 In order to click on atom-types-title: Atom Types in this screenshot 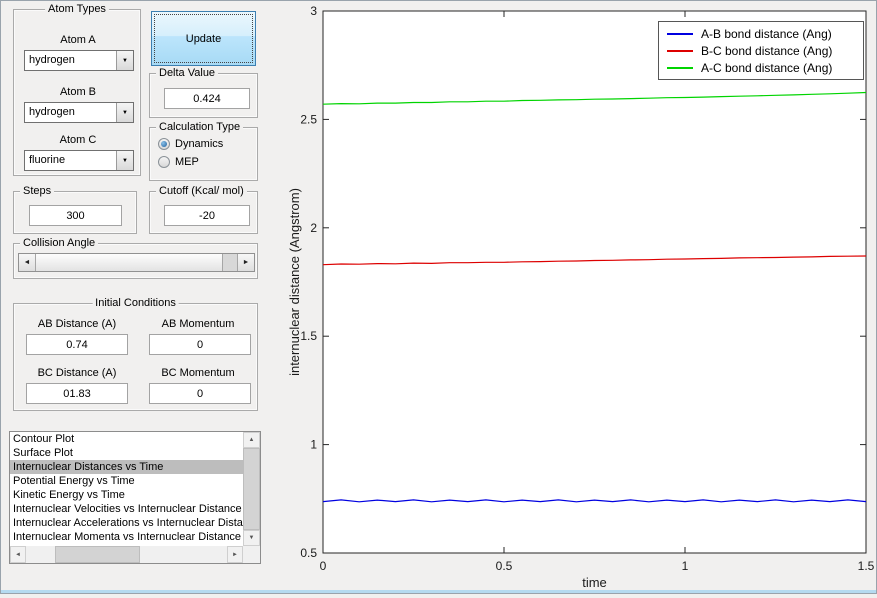, I will do `click(77, 9)`.